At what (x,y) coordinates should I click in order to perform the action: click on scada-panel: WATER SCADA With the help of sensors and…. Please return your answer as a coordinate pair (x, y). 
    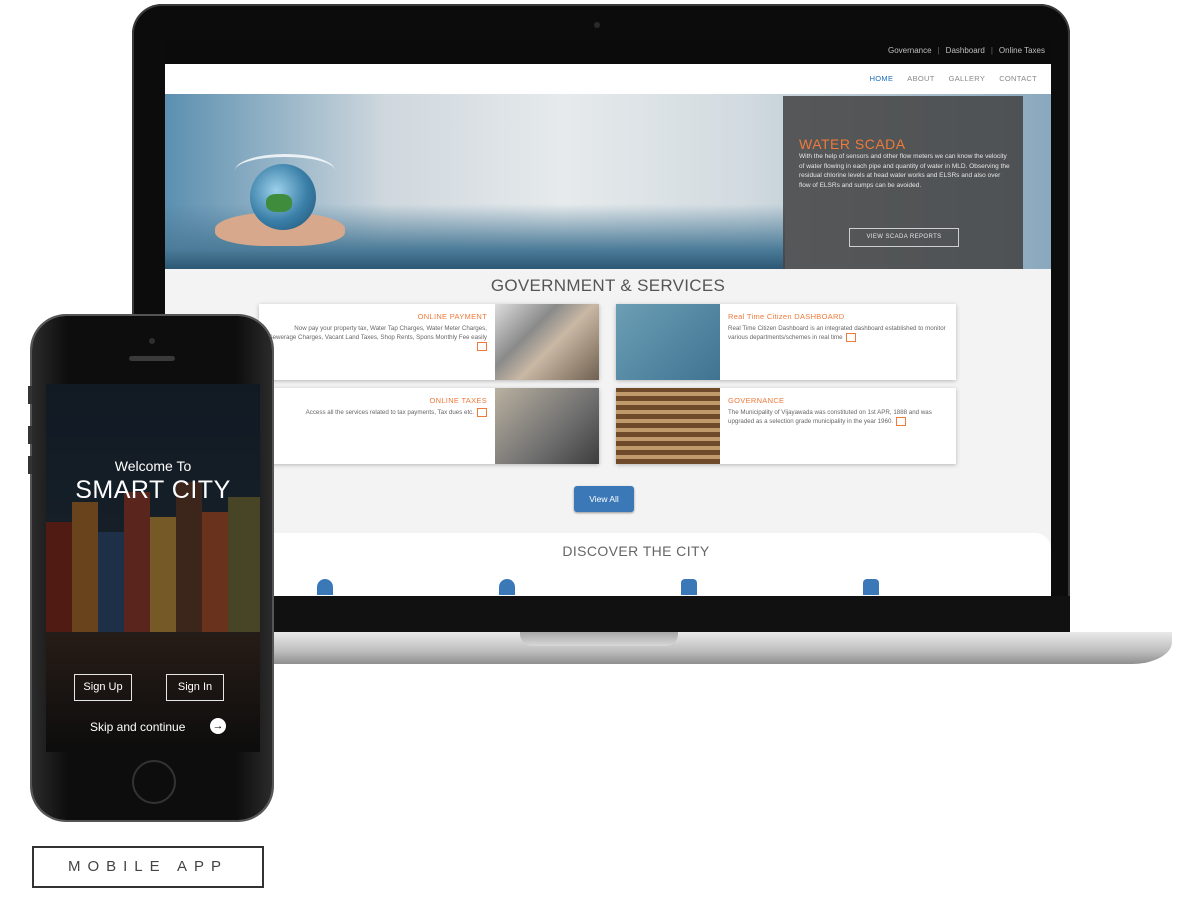
    Looking at the image, I should click on (903, 182).